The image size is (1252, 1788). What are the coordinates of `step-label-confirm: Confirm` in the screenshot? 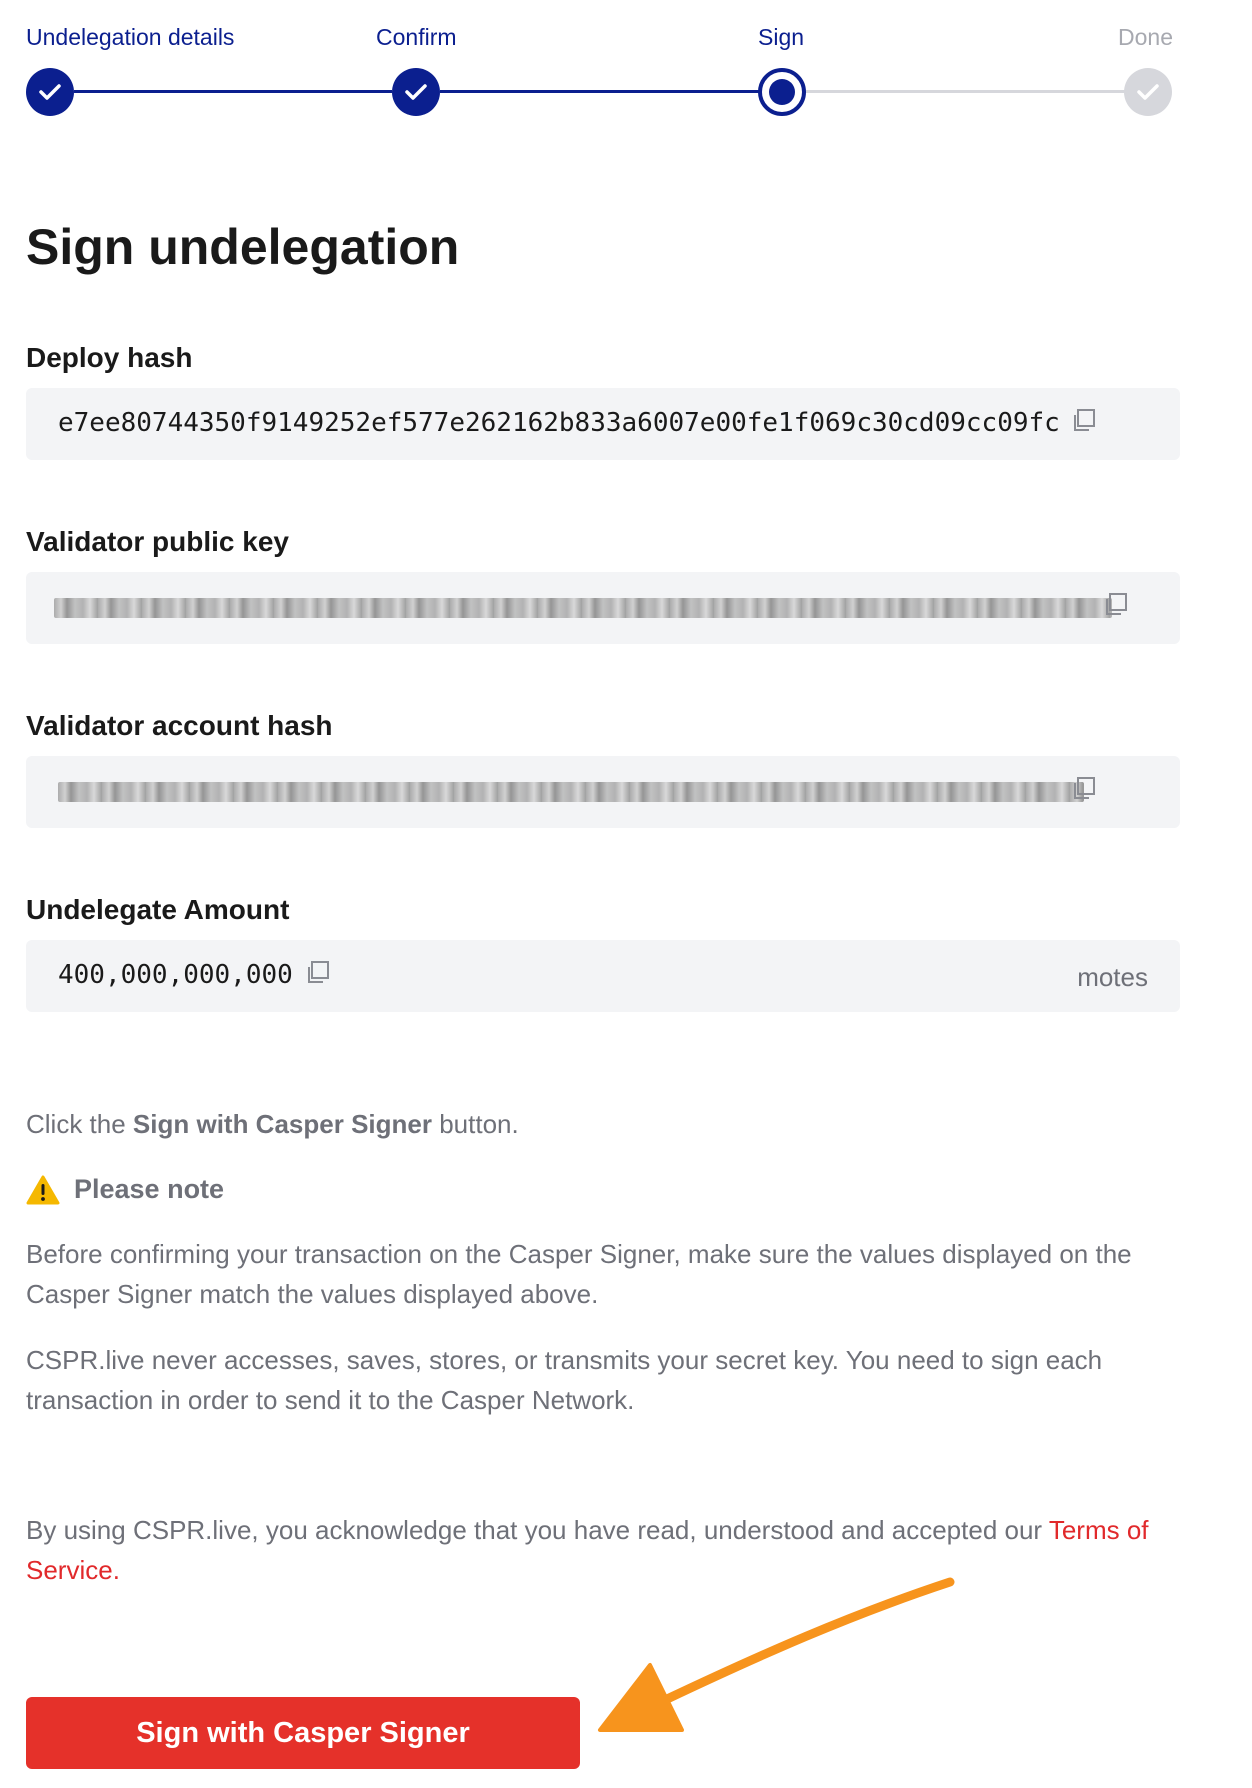 It's located at (416, 37).